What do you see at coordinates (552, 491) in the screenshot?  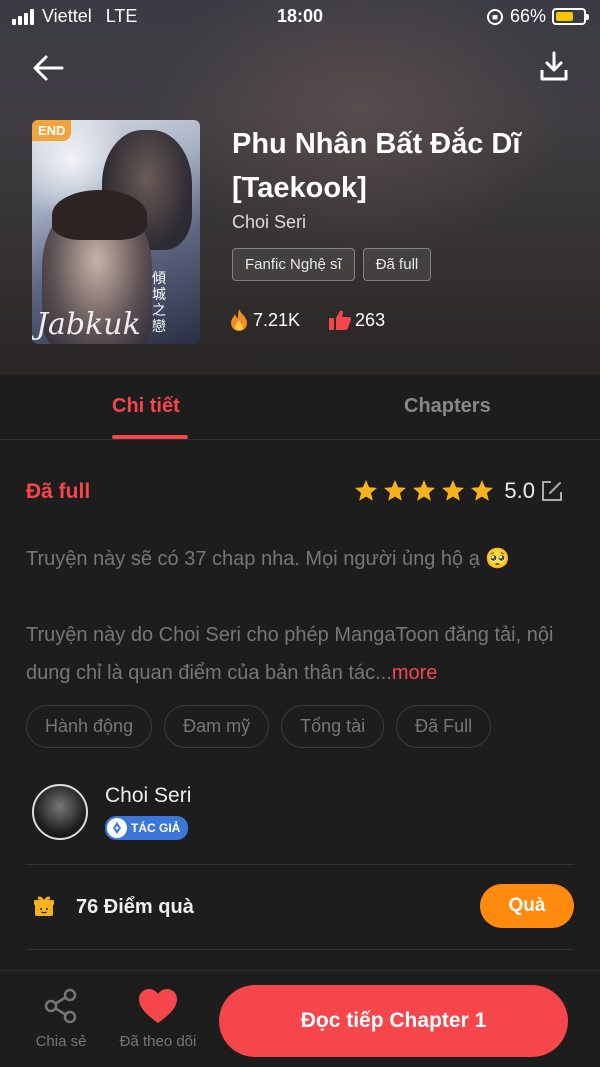 I see `edit-icon` at bounding box center [552, 491].